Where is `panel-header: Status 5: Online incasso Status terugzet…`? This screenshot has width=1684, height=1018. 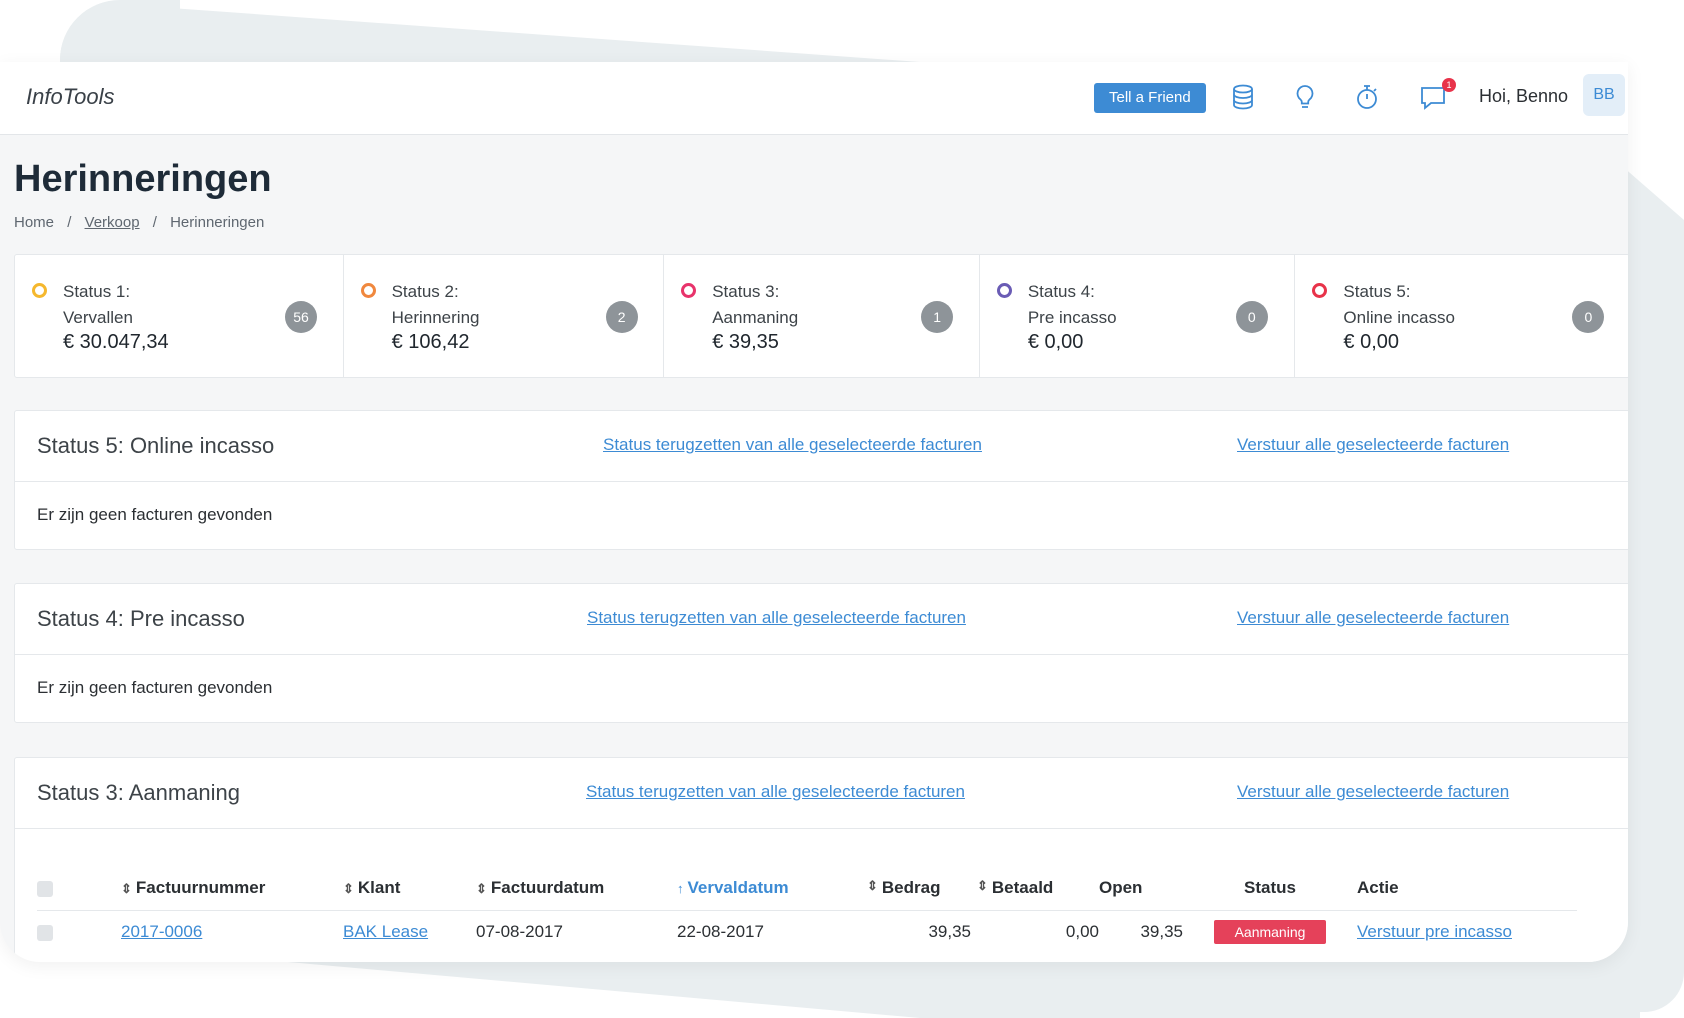 panel-header: Status 5: Online incasso Status terugzet… is located at coordinates (821, 446).